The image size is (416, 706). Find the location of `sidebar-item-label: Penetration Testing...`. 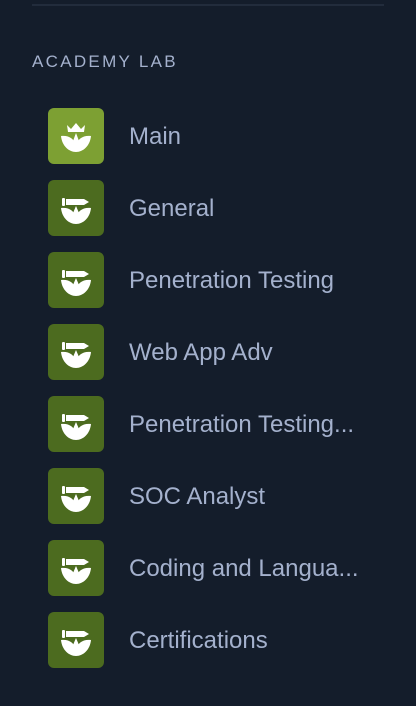

sidebar-item-label: Penetration Testing... is located at coordinates (242, 424).